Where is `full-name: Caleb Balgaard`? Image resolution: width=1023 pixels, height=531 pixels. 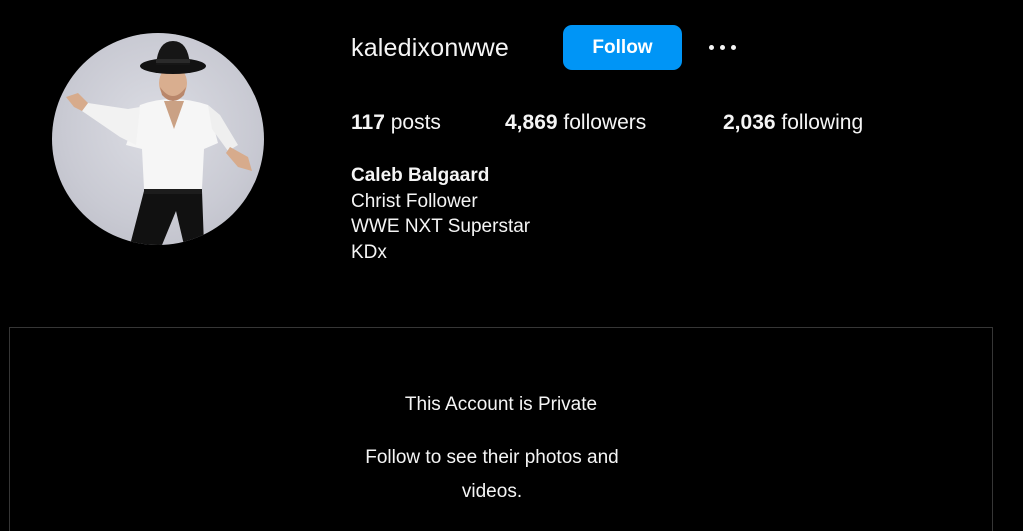
full-name: Caleb Balgaard is located at coordinates (420, 175).